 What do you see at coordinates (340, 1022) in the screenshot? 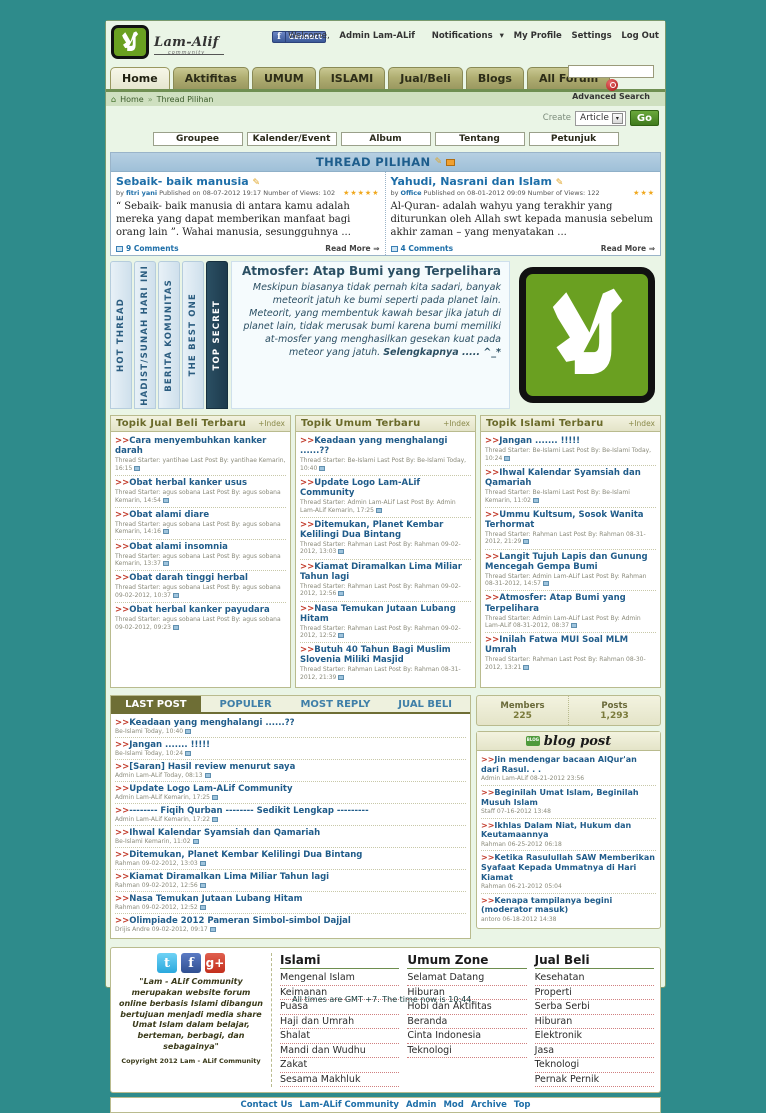
I see `footer-link: Haji dan Umrah` at bounding box center [340, 1022].